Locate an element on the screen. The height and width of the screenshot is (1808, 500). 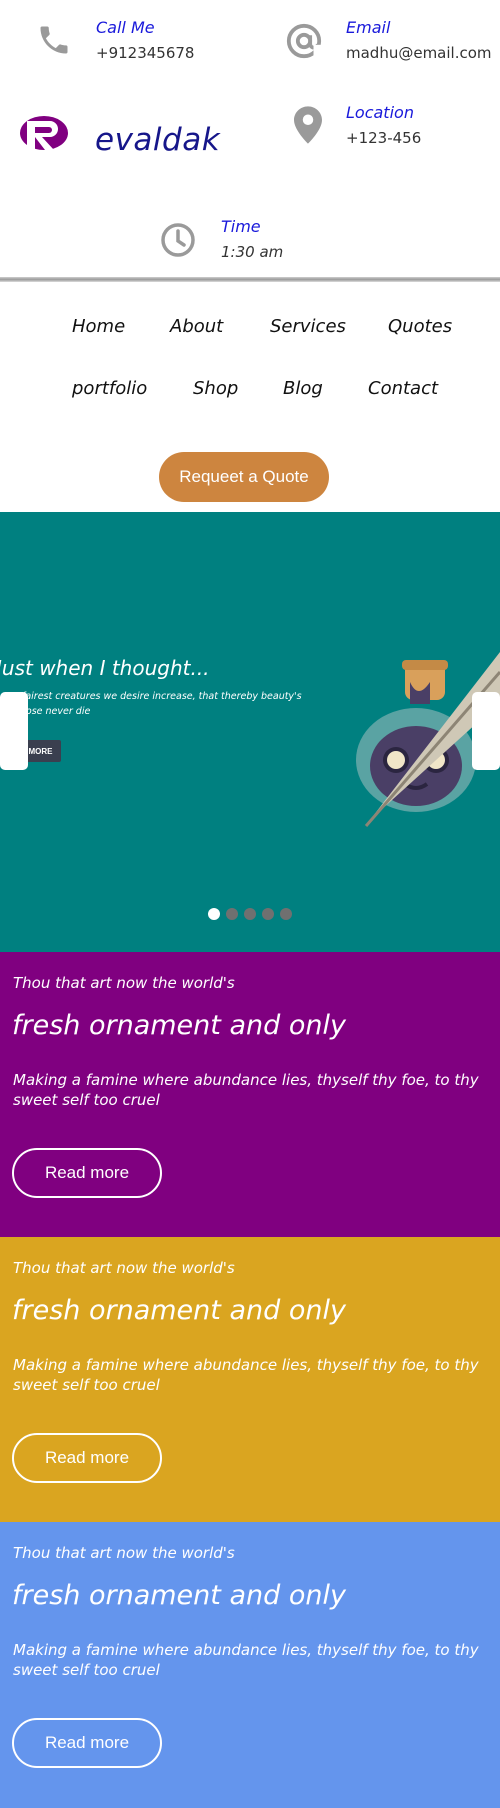
nav-quotes: Quotes is located at coordinates (420, 326).